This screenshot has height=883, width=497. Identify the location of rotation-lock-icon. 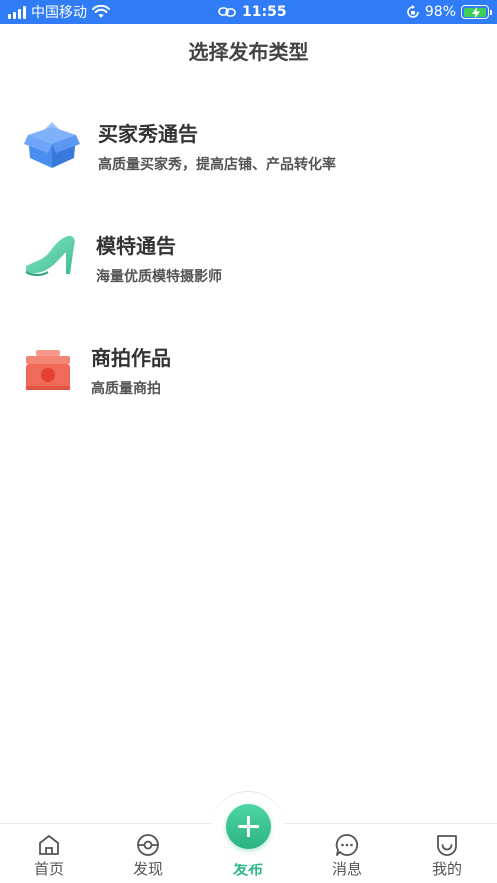
(413, 11).